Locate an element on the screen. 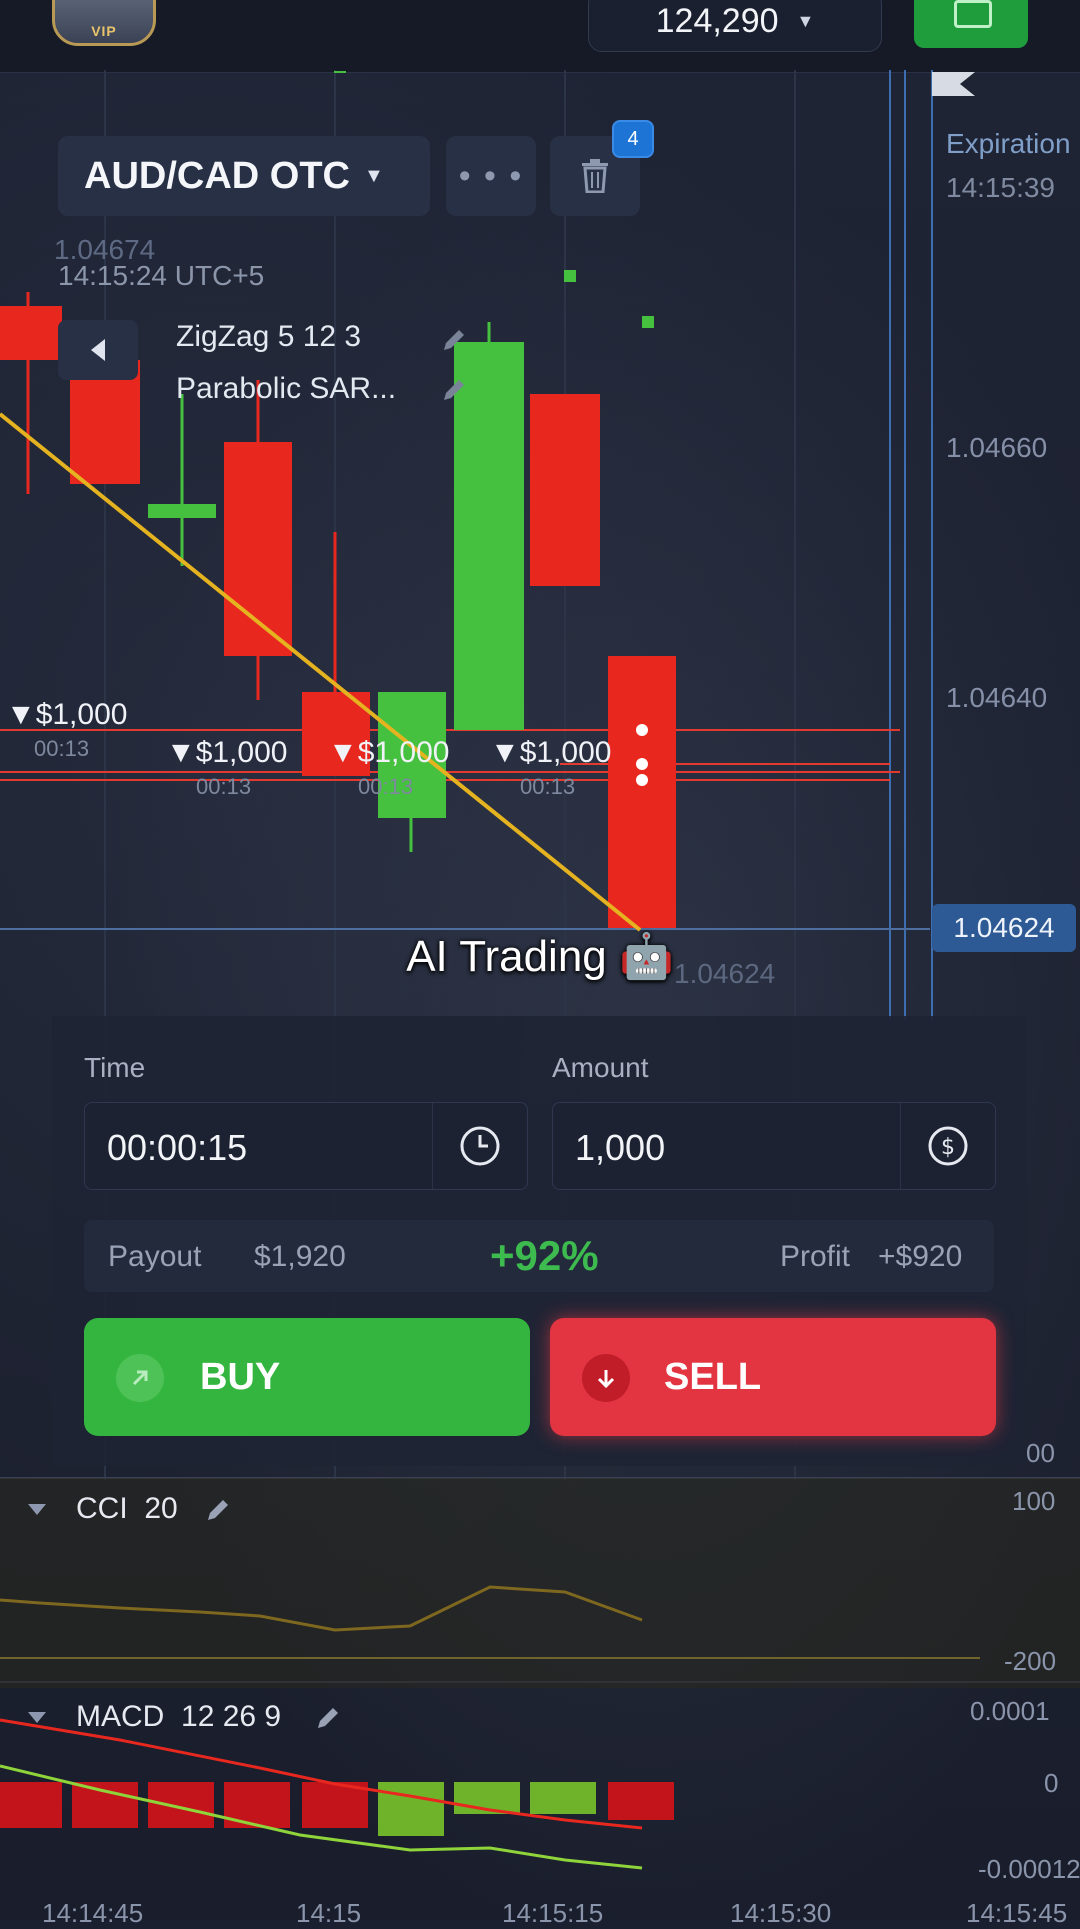 The image size is (1080, 1929). buy-label: BUY is located at coordinates (240, 1377).